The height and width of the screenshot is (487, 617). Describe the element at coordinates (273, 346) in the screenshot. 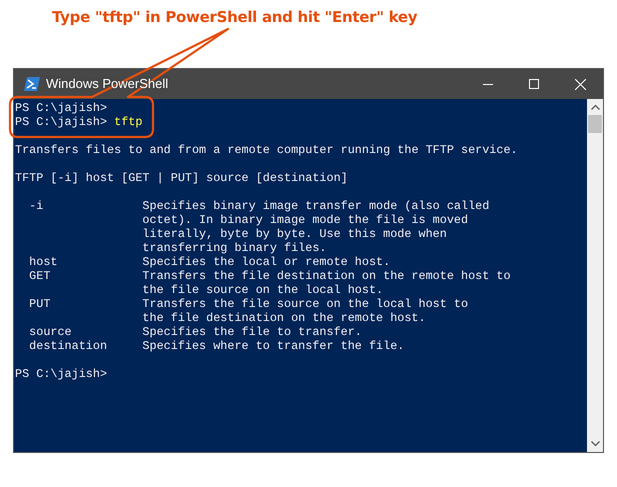

I see `option-description: Specifies where to transfer the file.` at that location.